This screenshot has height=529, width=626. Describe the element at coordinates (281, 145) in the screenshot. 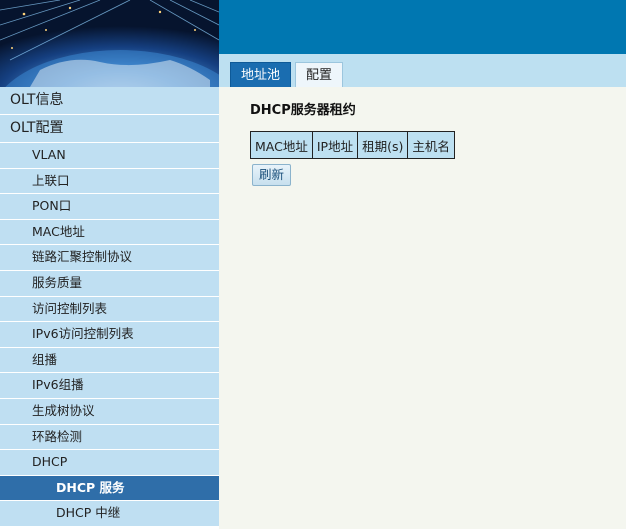

I see `column-header-mac: MAC地址` at that location.